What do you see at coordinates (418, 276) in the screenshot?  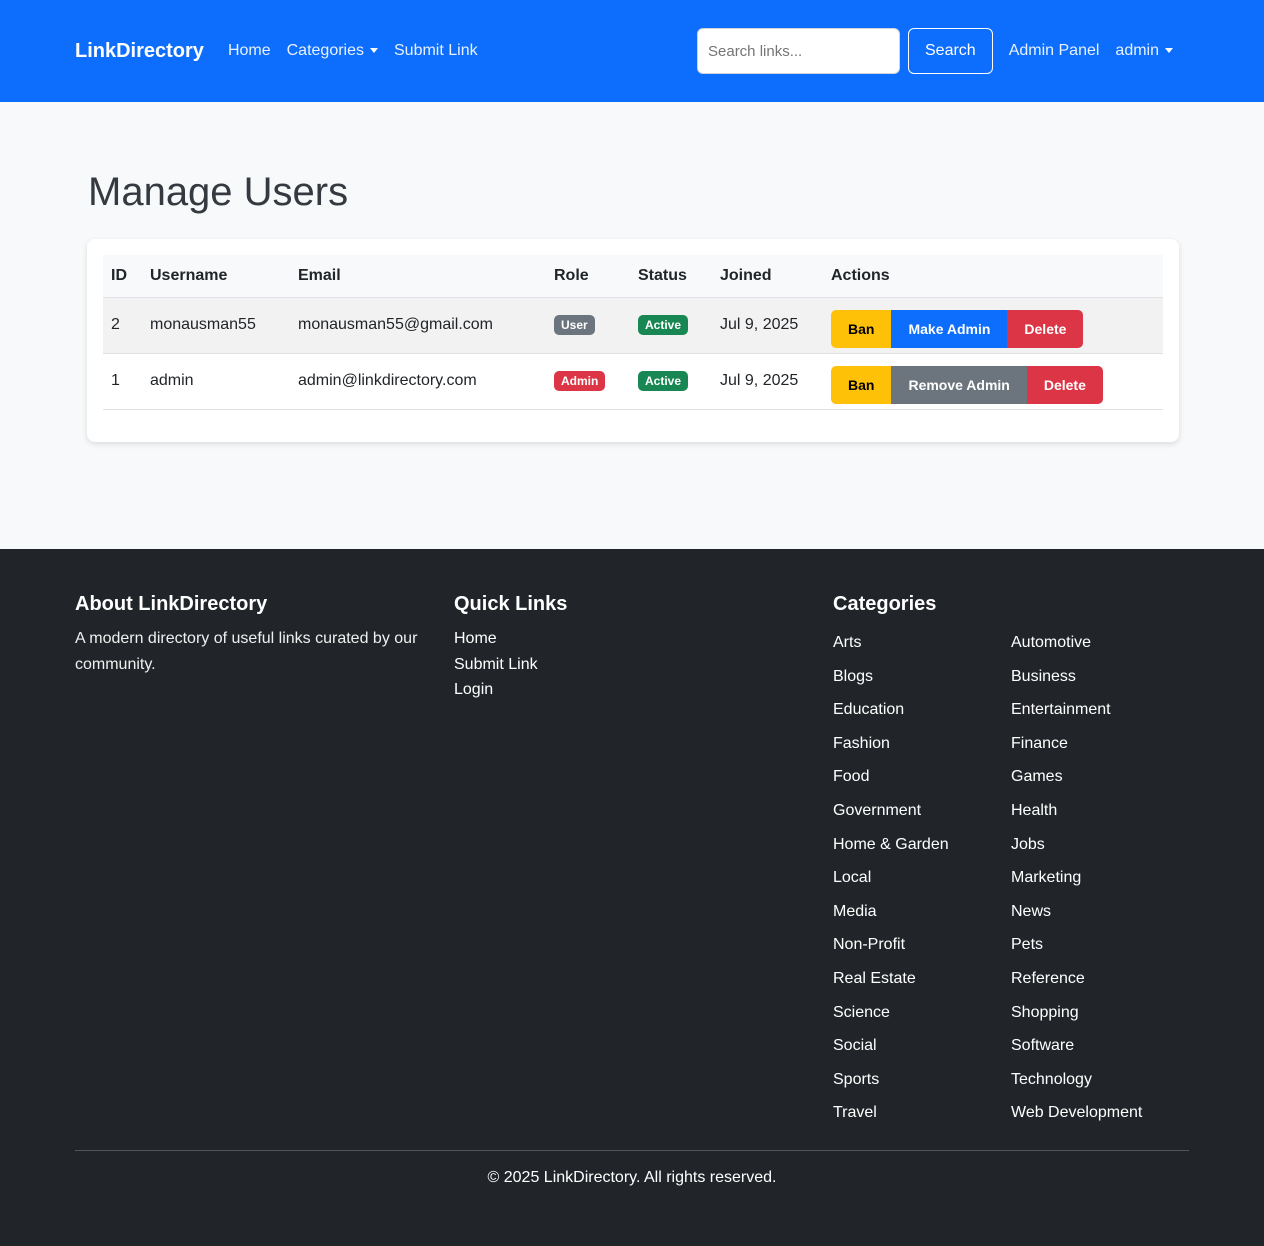 I see `column-header: Email` at bounding box center [418, 276].